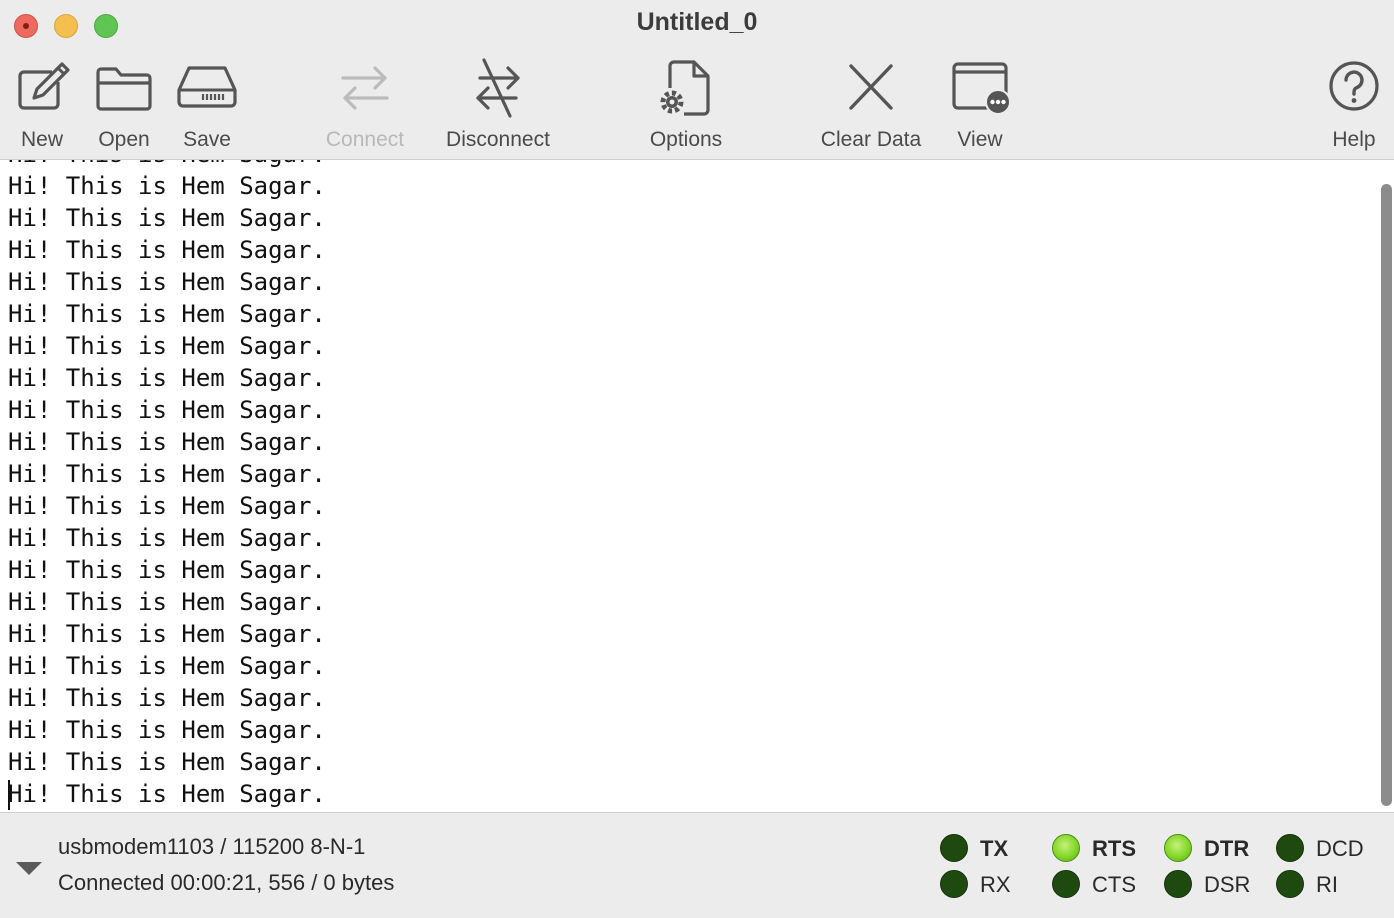 This screenshot has width=1394, height=918. Describe the element at coordinates (697, 22) in the screenshot. I see `window-title: Untitled_0` at that location.